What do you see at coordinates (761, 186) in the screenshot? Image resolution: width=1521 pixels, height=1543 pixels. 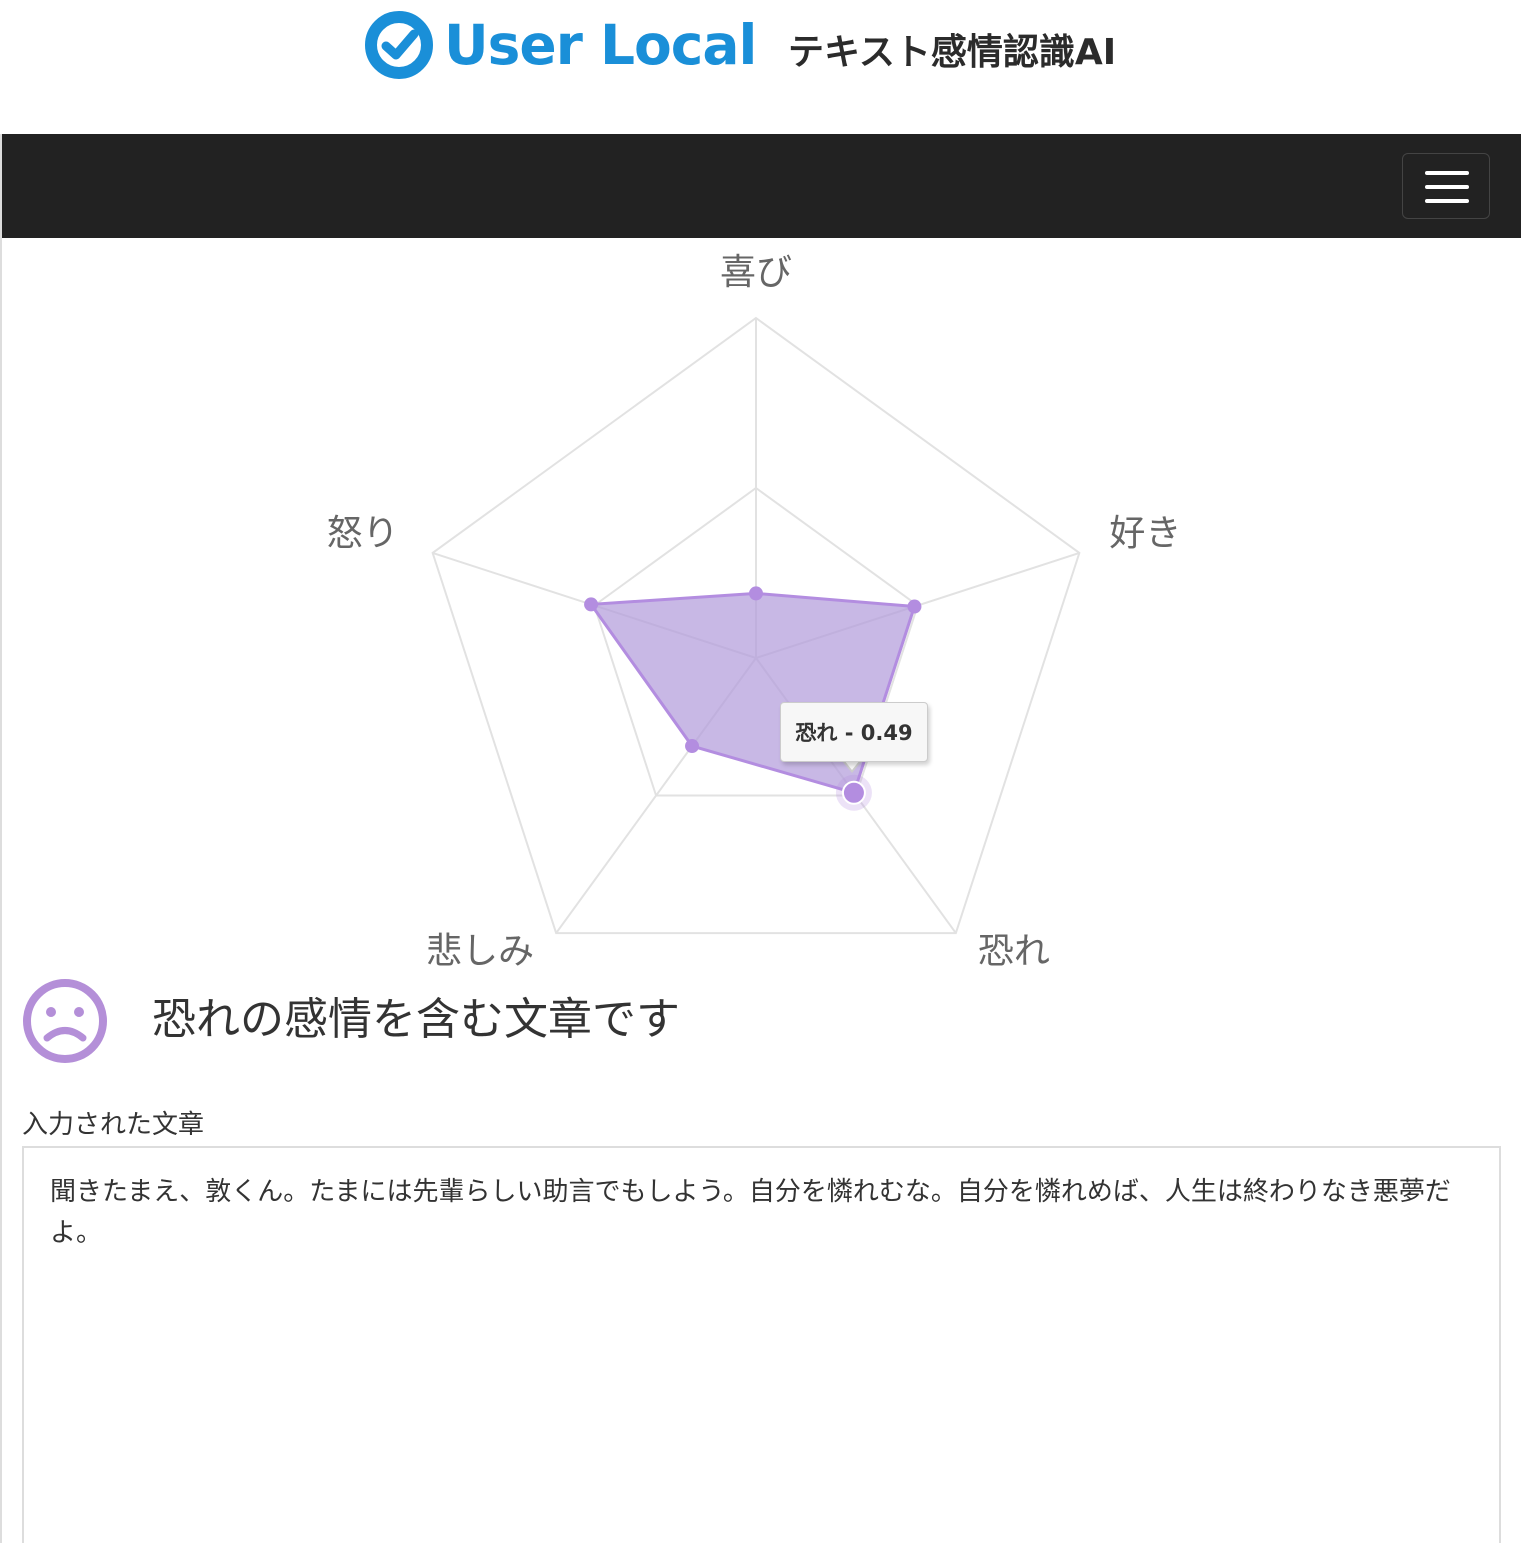 I see `navbar` at bounding box center [761, 186].